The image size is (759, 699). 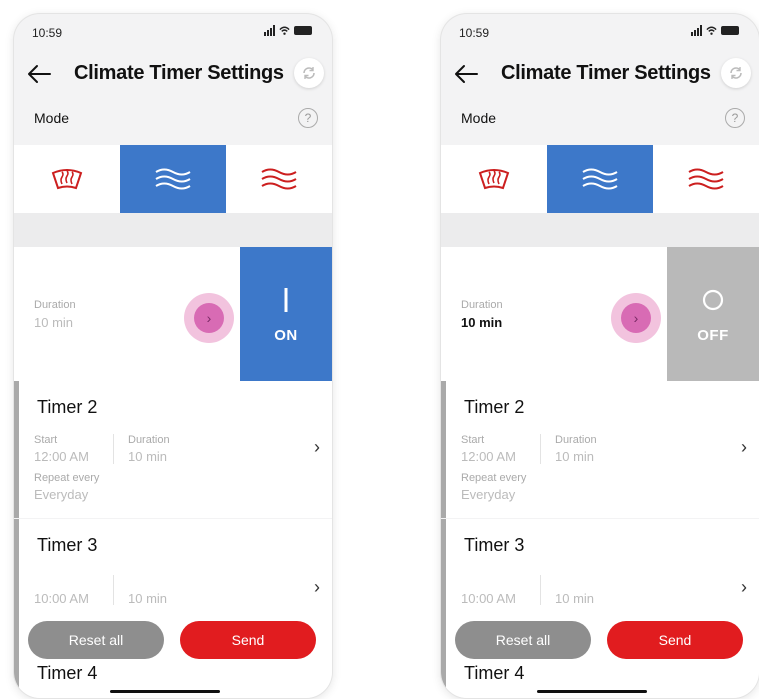 I want to click on timer-1-toggle: ON, so click(x=286, y=314).